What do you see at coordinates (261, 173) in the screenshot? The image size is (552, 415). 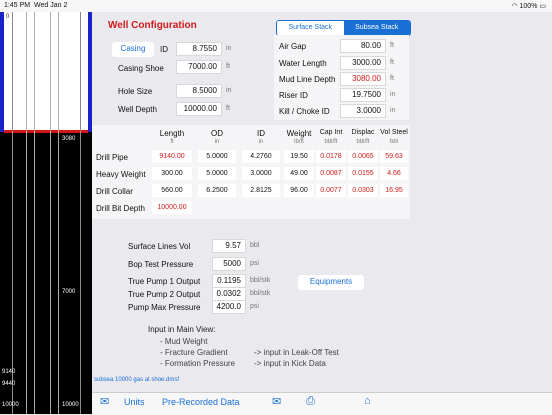 I see `input-cell: 3.0000` at bounding box center [261, 173].